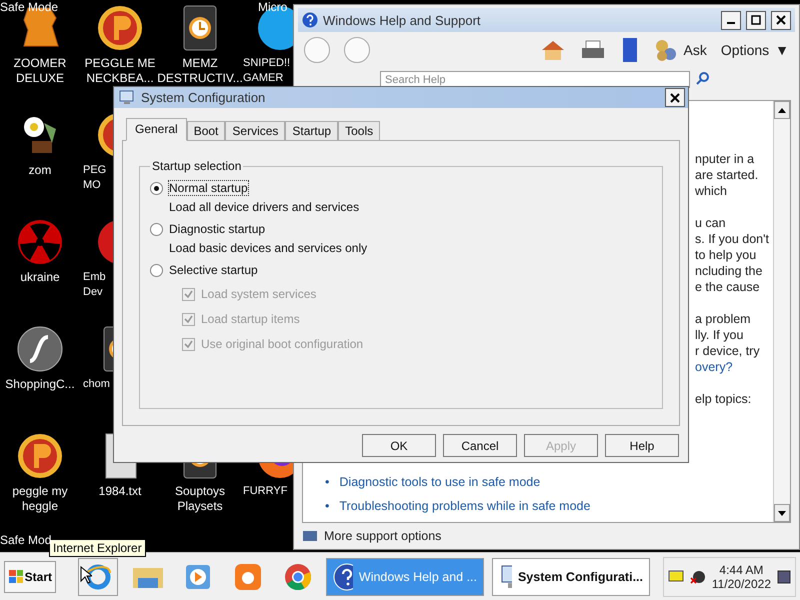 The image size is (800, 600). Describe the element at coordinates (26, 540) in the screenshot. I see `desktop-text: Safe Mod` at that location.